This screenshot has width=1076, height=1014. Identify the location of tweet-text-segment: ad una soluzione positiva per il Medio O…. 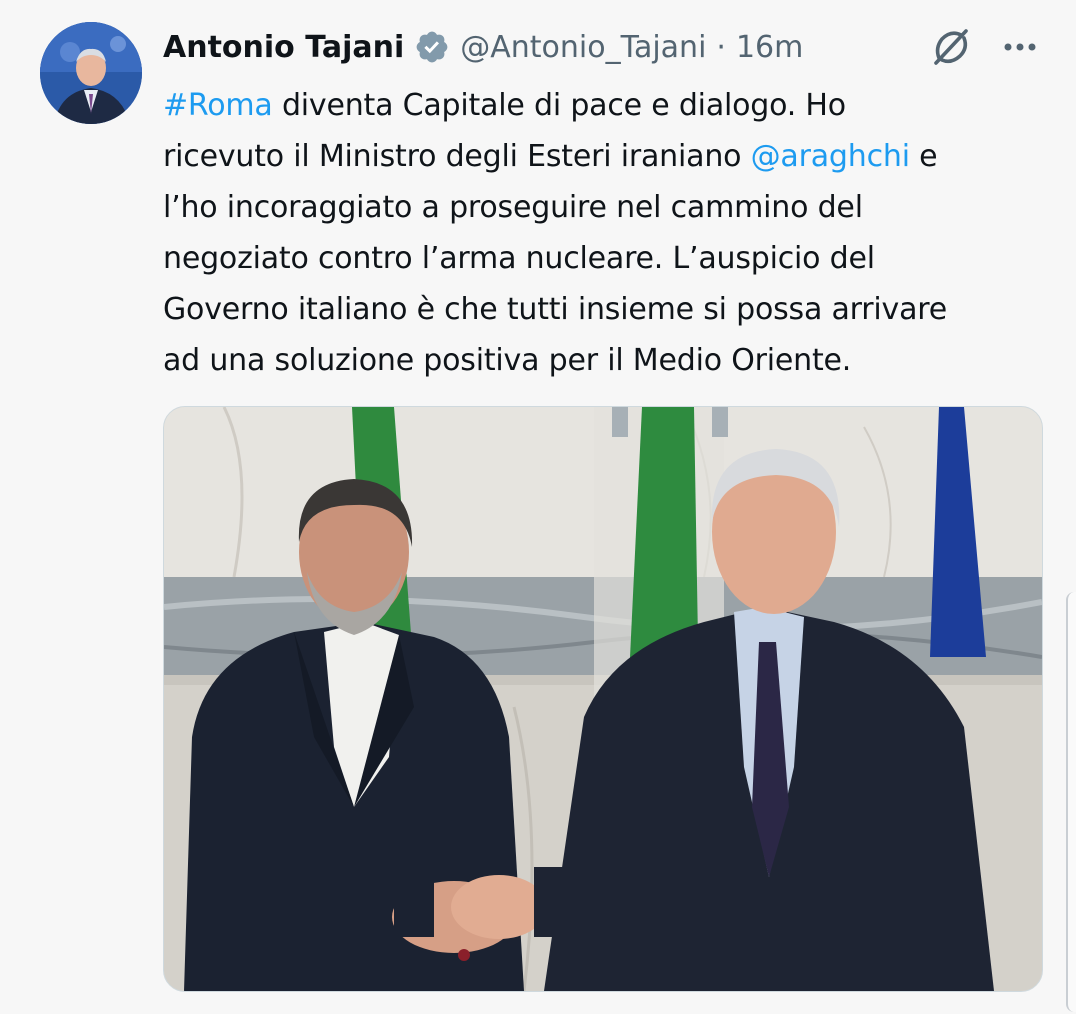
(507, 360).